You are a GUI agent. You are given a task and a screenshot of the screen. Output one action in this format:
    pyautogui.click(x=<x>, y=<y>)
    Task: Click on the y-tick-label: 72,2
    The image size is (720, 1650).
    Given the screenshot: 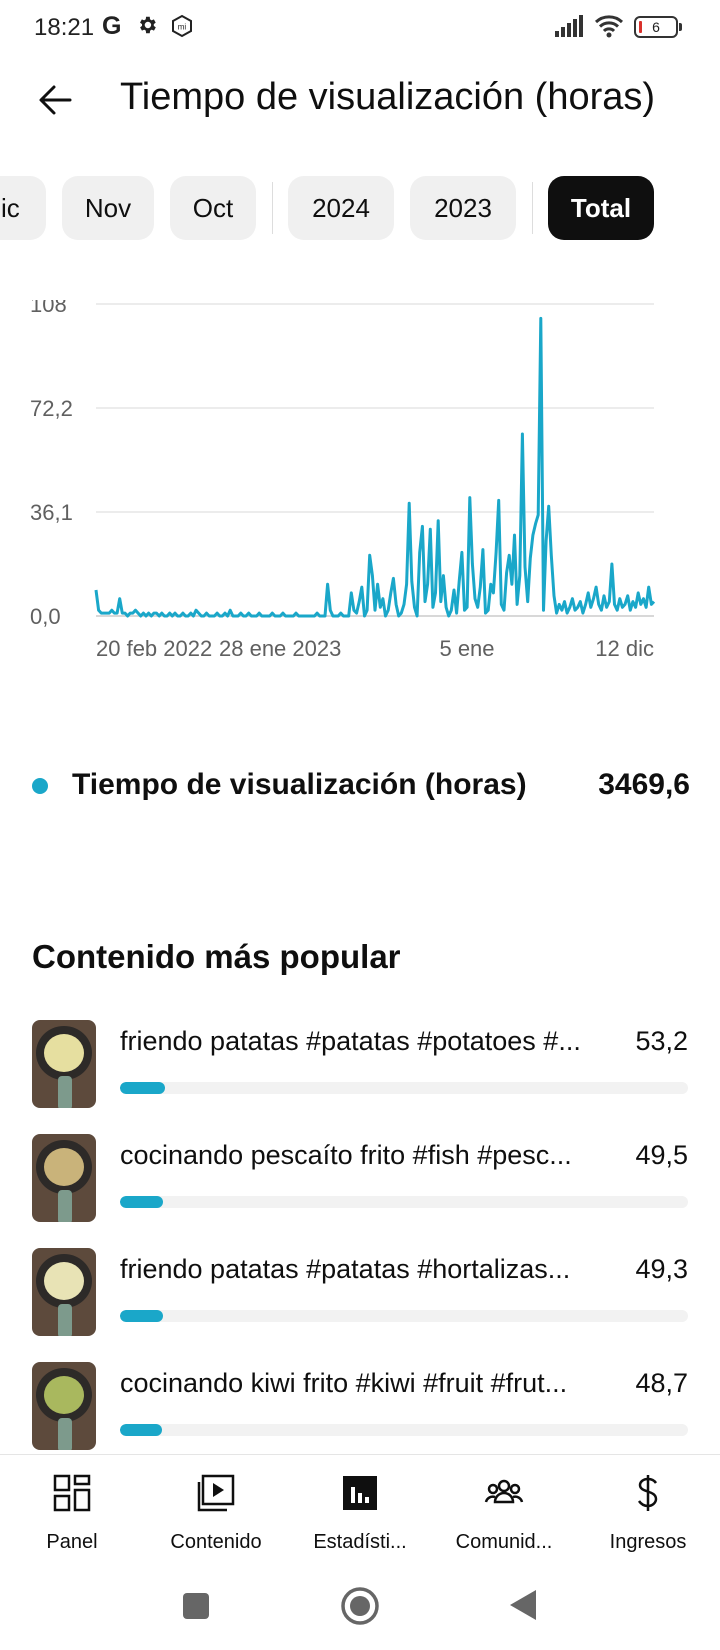 What is the action you would take?
    pyautogui.click(x=51, y=408)
    